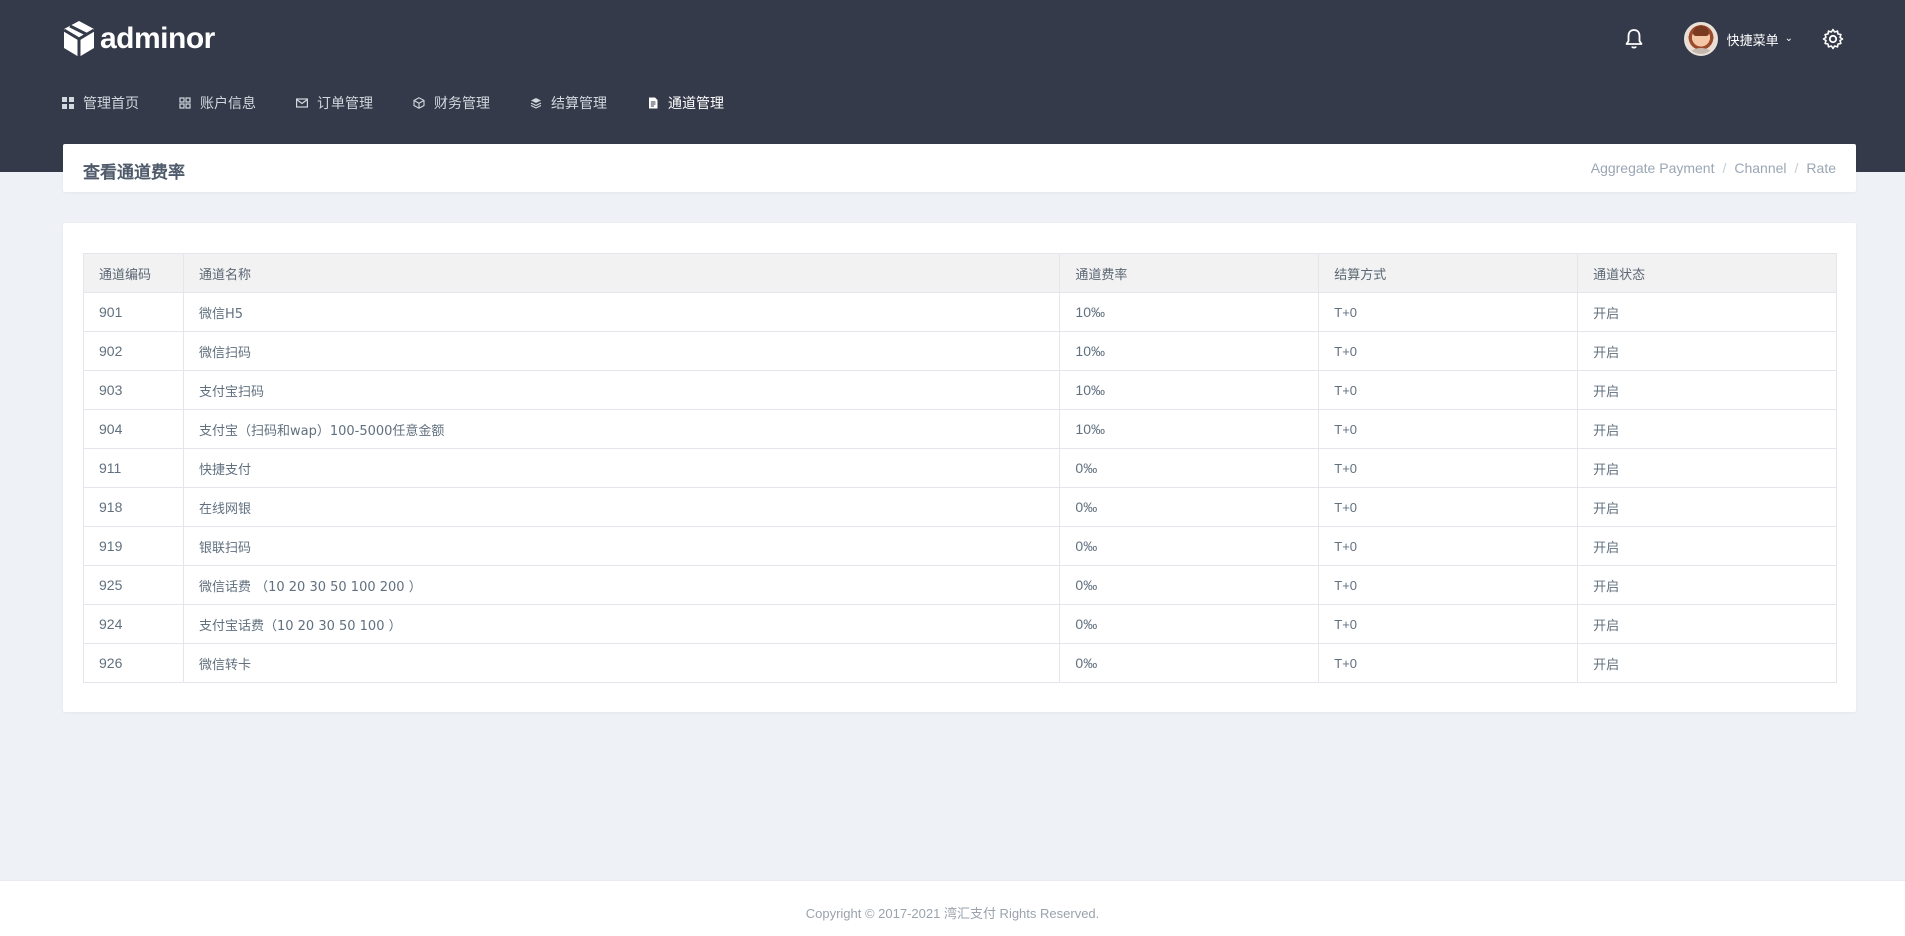  What do you see at coordinates (621, 468) in the screenshot?
I see `cell-channel-name: 快捷支付` at bounding box center [621, 468].